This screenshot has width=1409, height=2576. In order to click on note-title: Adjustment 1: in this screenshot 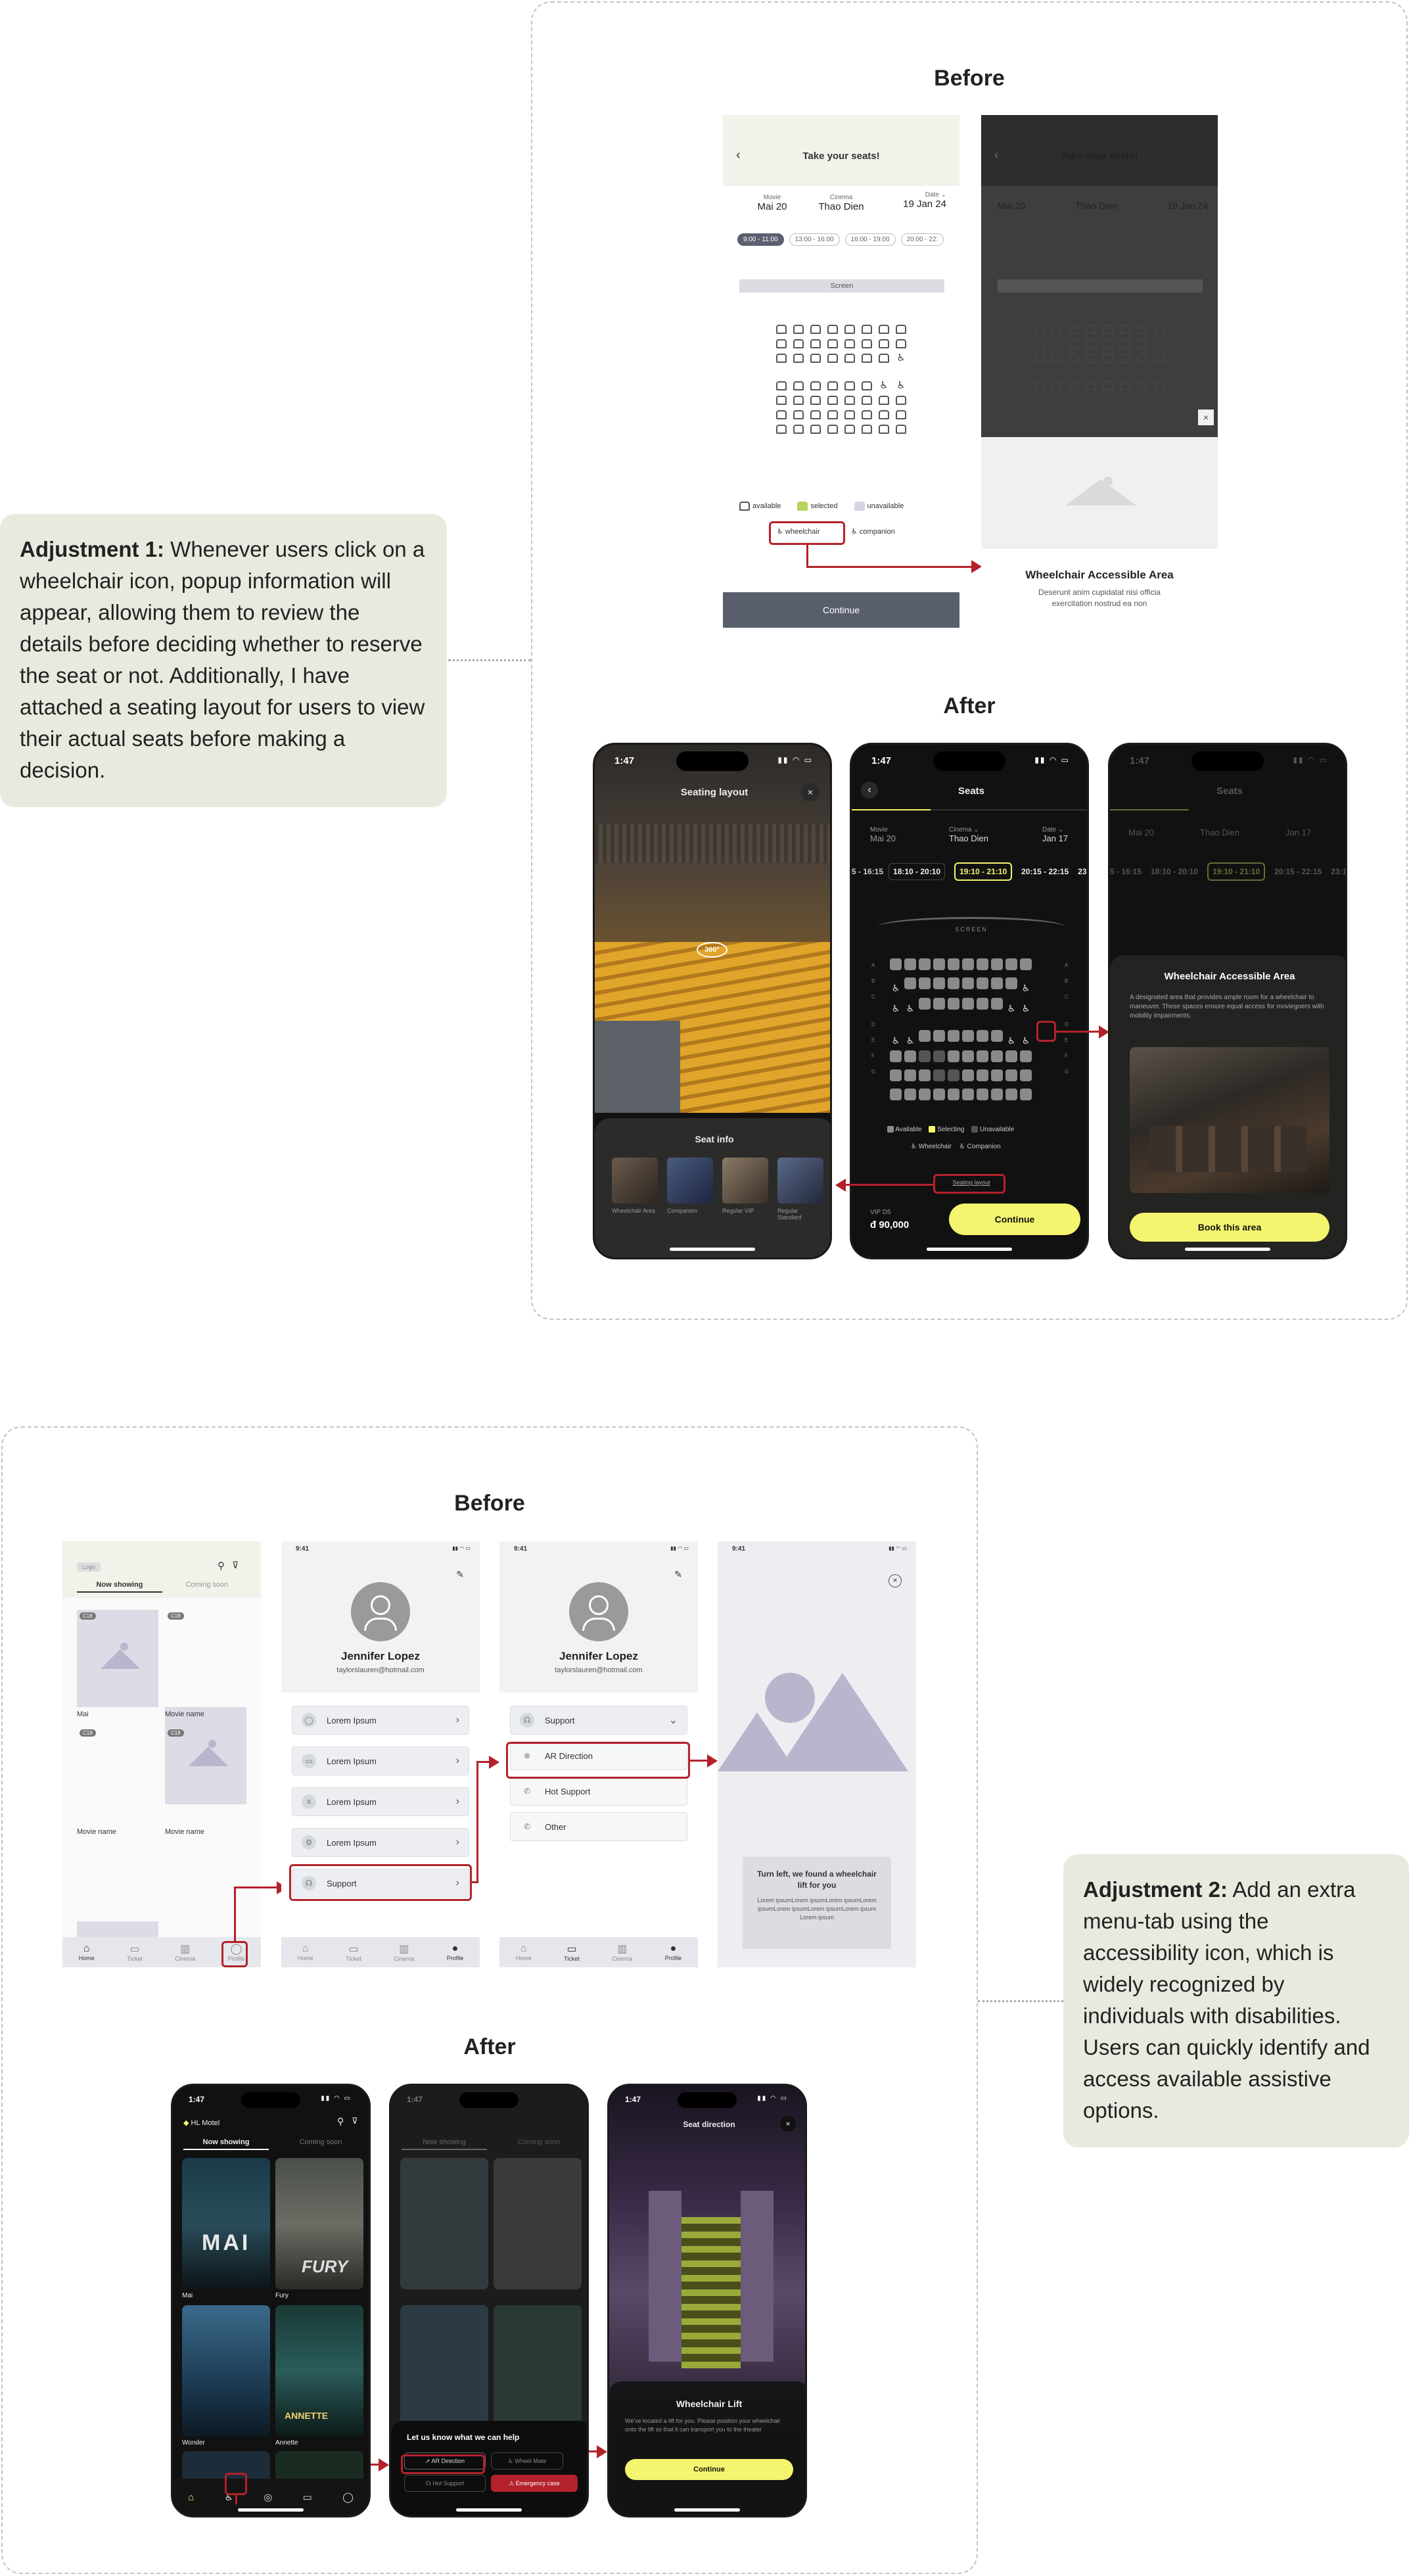, I will do `click(92, 549)`.